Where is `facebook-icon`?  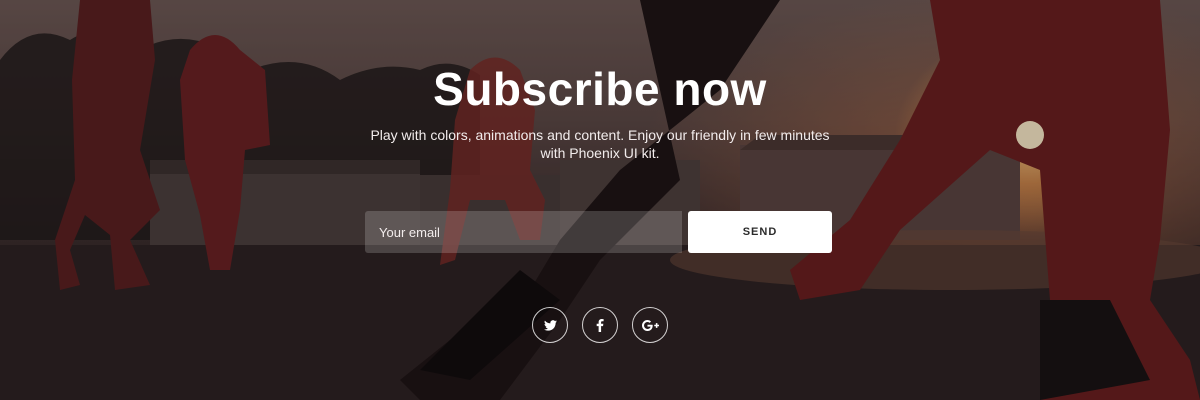 facebook-icon is located at coordinates (600, 325).